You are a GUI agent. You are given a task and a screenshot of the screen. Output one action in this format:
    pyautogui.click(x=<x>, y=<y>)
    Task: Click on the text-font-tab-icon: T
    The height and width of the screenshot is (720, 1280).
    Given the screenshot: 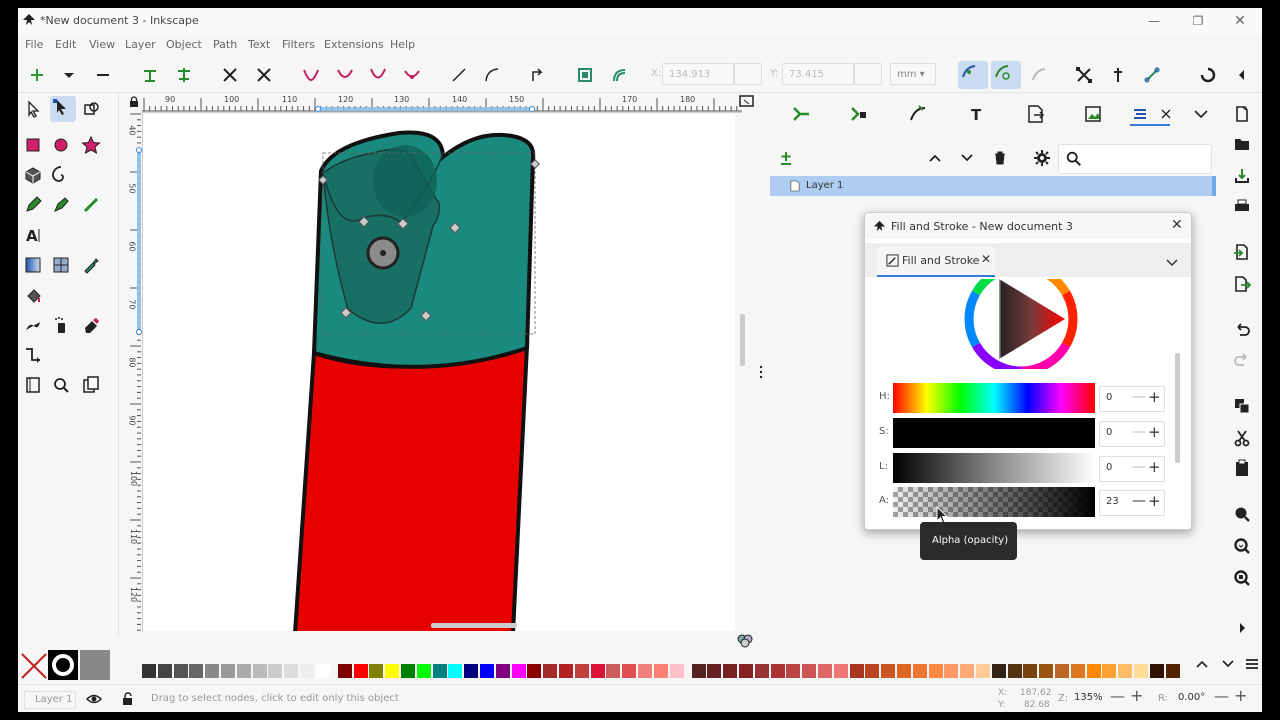 What is the action you would take?
    pyautogui.click(x=977, y=114)
    